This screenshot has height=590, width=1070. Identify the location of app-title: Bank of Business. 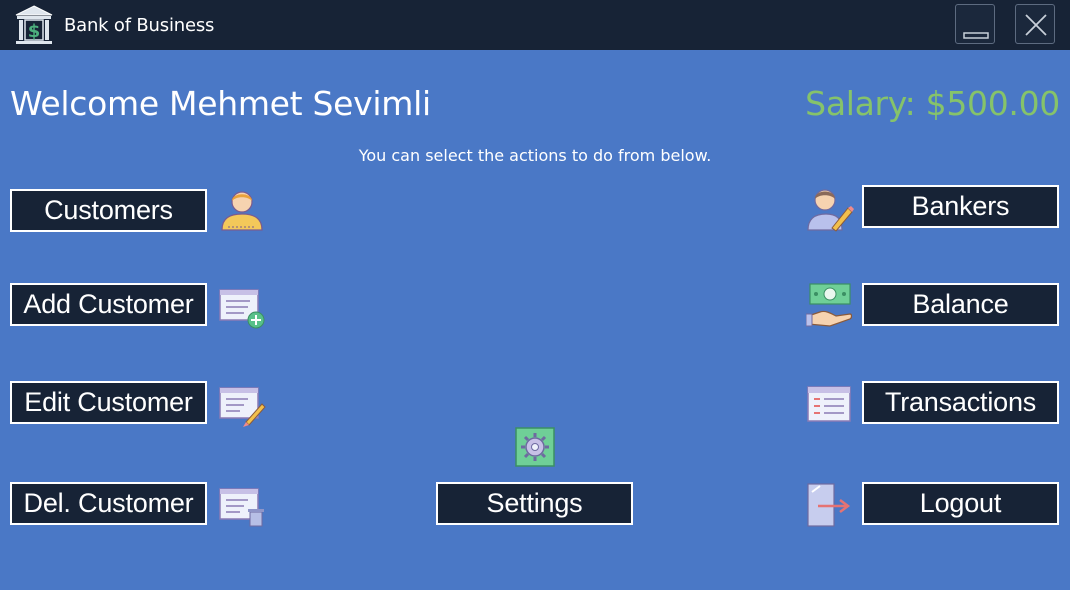
(139, 25).